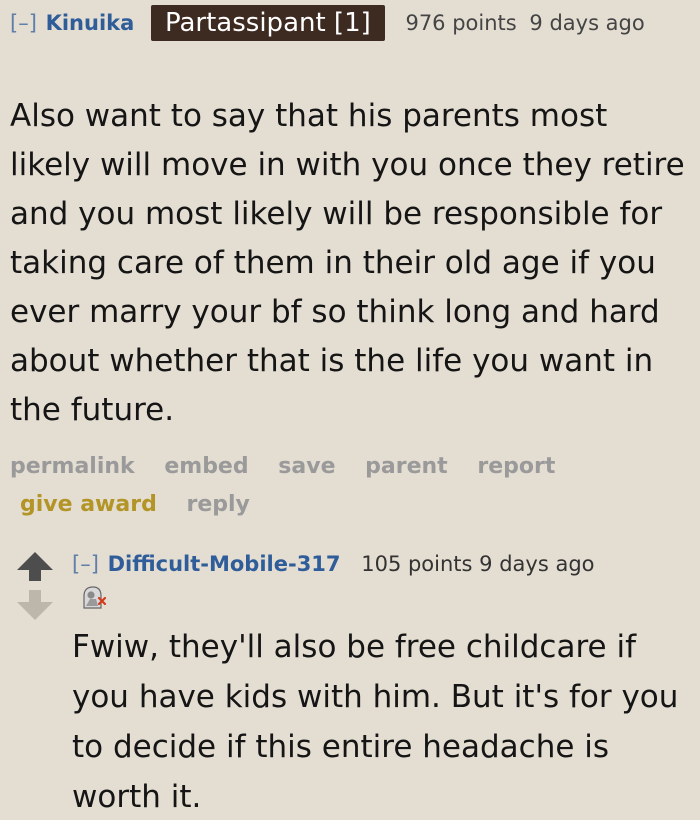  Describe the element at coordinates (94, 598) in the screenshot. I see `award-badge-icon` at that location.